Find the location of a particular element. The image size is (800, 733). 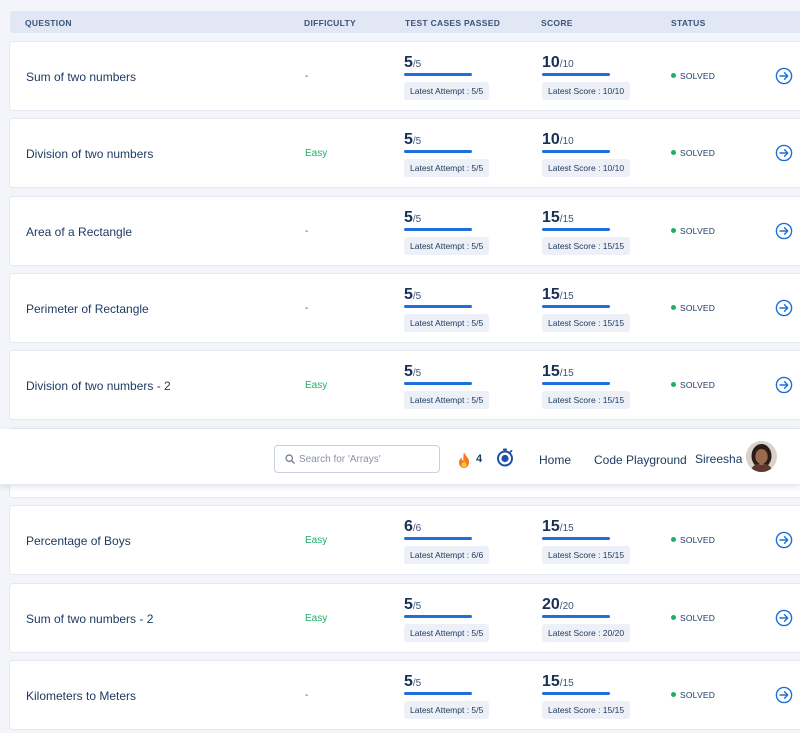

search-input is located at coordinates (367, 459).